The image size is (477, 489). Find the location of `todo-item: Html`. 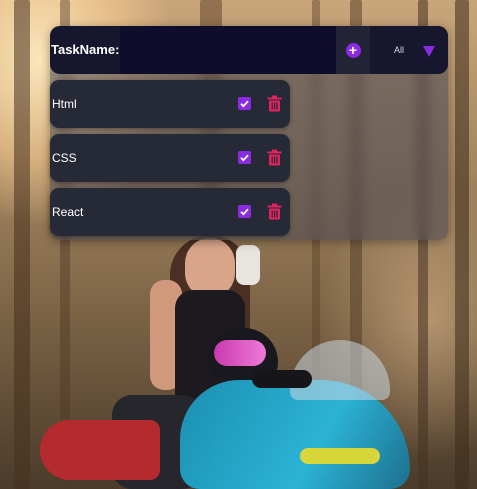

todo-item: Html is located at coordinates (170, 104).